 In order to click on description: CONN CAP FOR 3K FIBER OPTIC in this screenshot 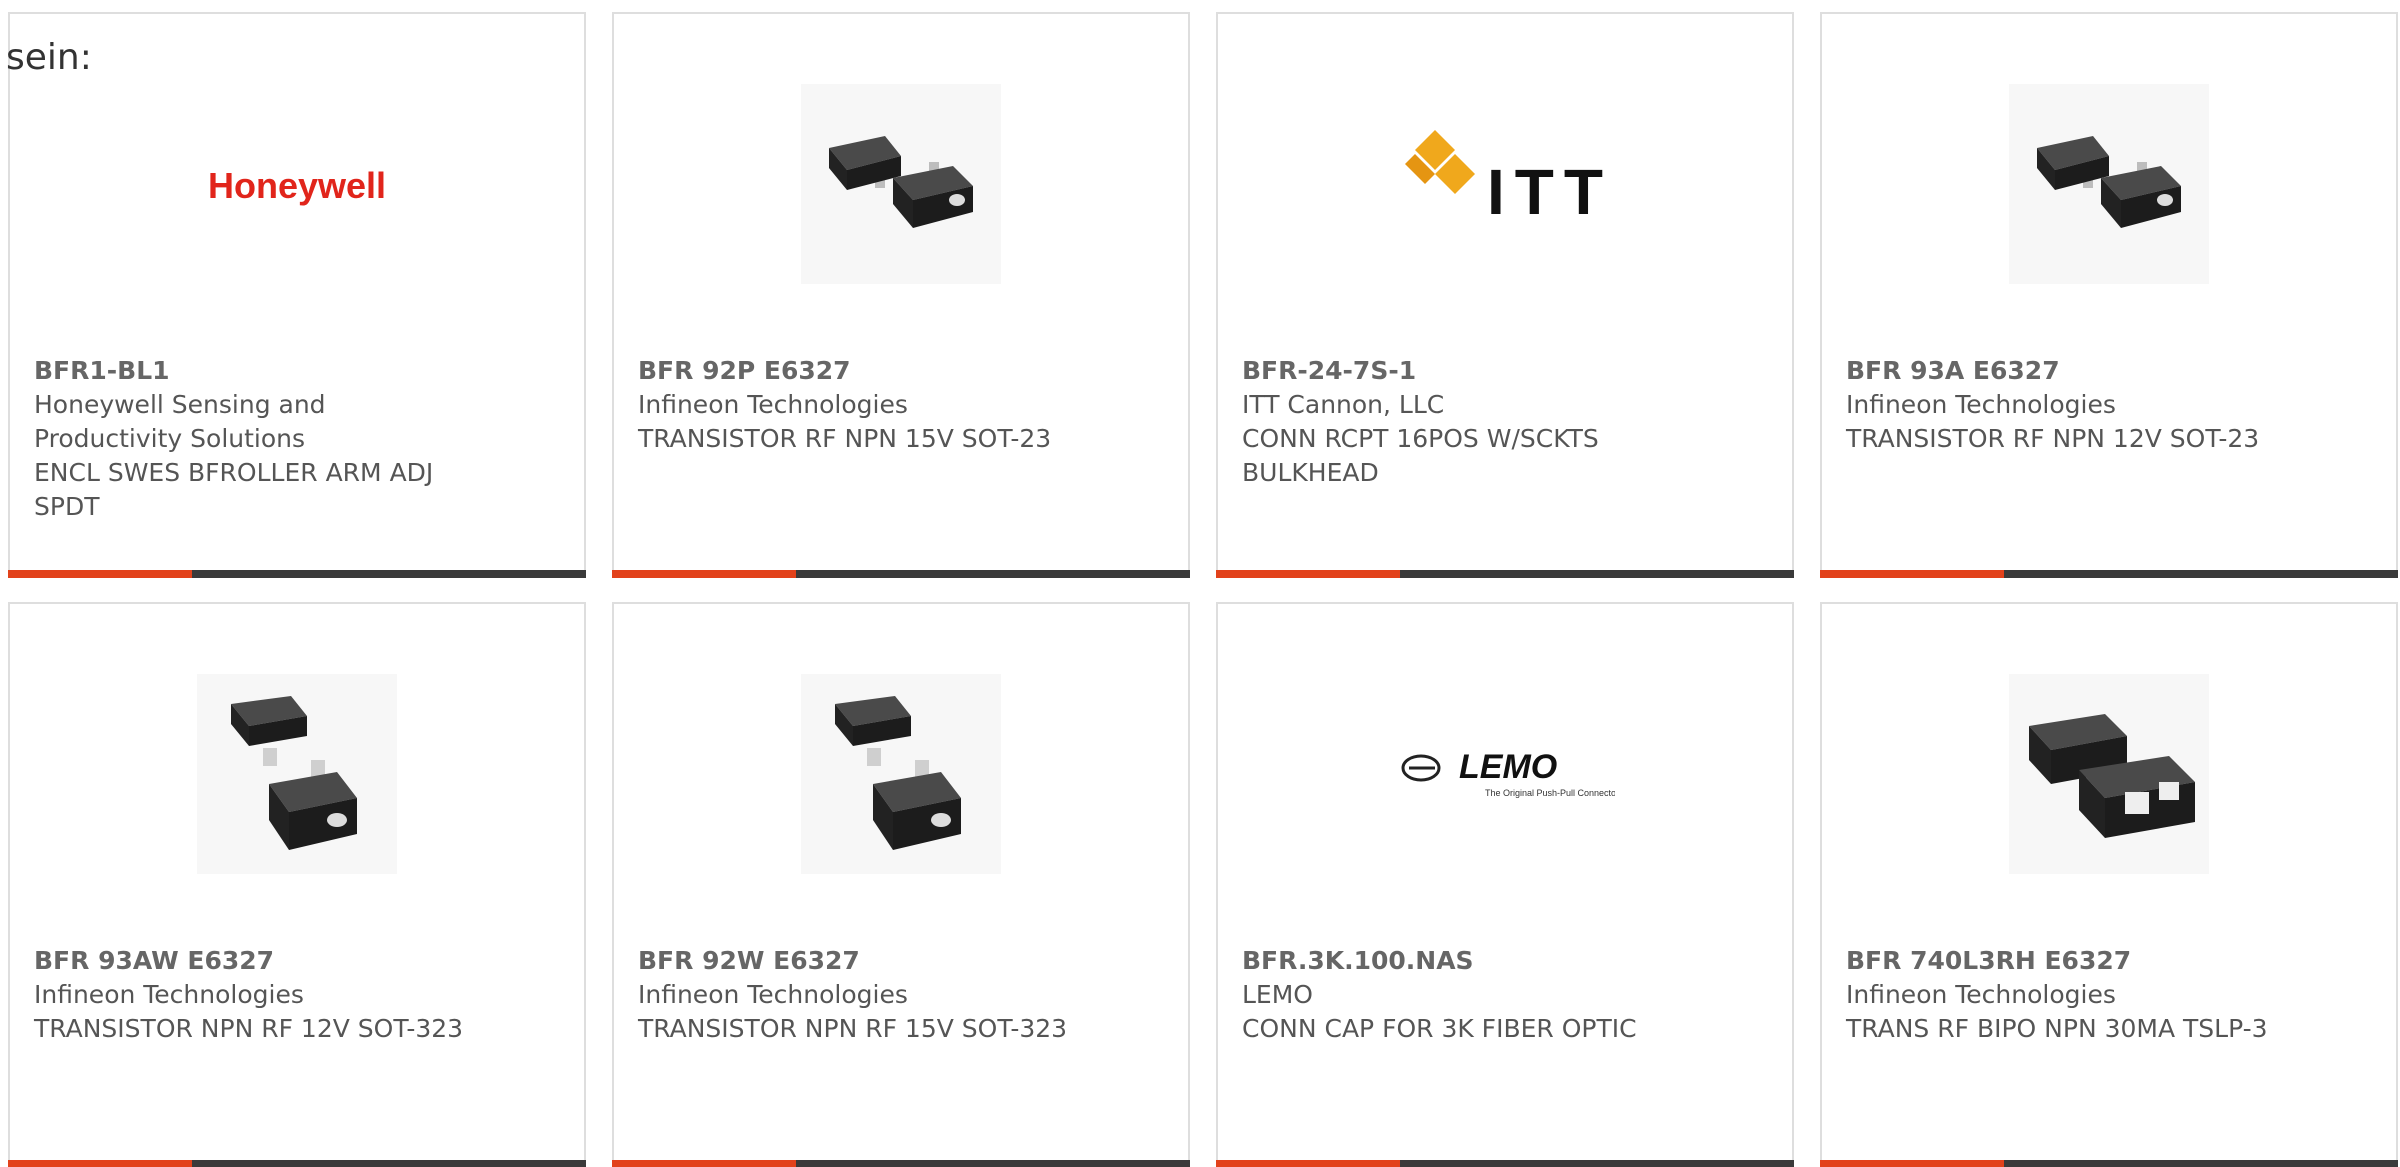, I will do `click(1439, 1028)`.